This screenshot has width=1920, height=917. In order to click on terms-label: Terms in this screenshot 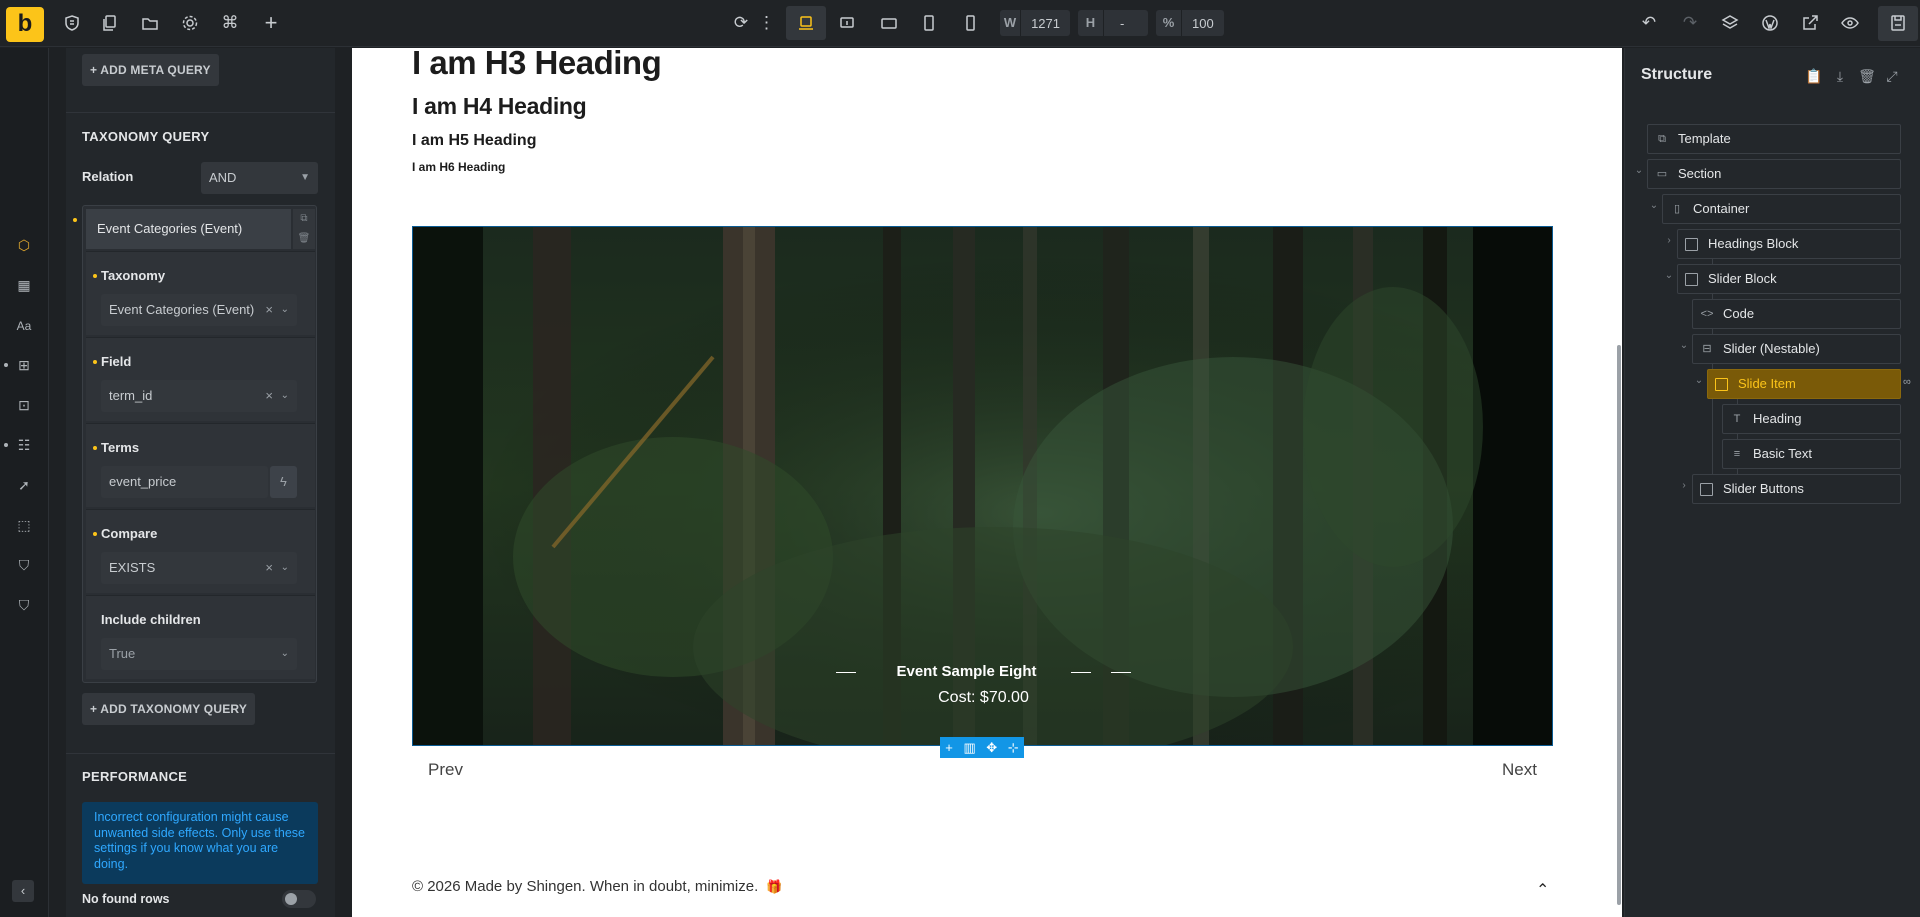, I will do `click(120, 447)`.